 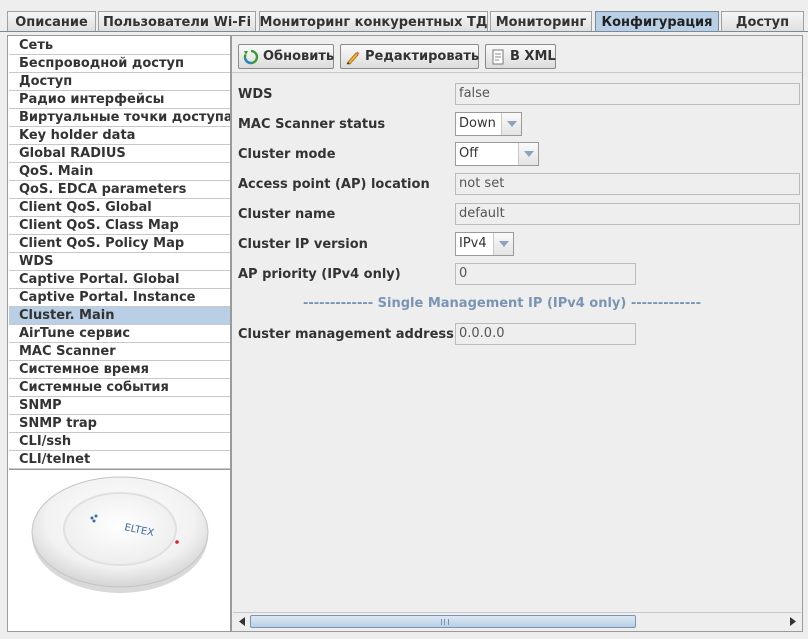 I want to click on cluster-name-label: Cluster name, so click(x=287, y=214).